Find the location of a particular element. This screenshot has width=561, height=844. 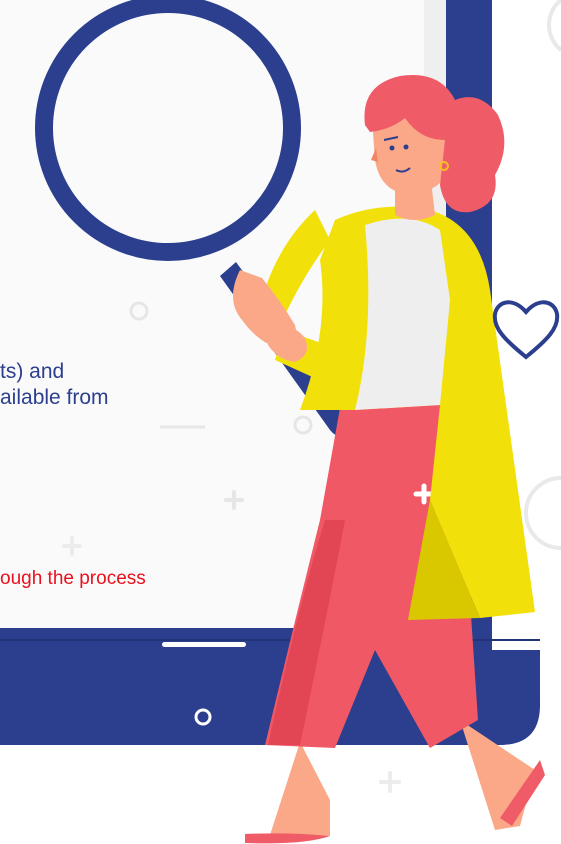

plus-icon is located at coordinates (390, 782).